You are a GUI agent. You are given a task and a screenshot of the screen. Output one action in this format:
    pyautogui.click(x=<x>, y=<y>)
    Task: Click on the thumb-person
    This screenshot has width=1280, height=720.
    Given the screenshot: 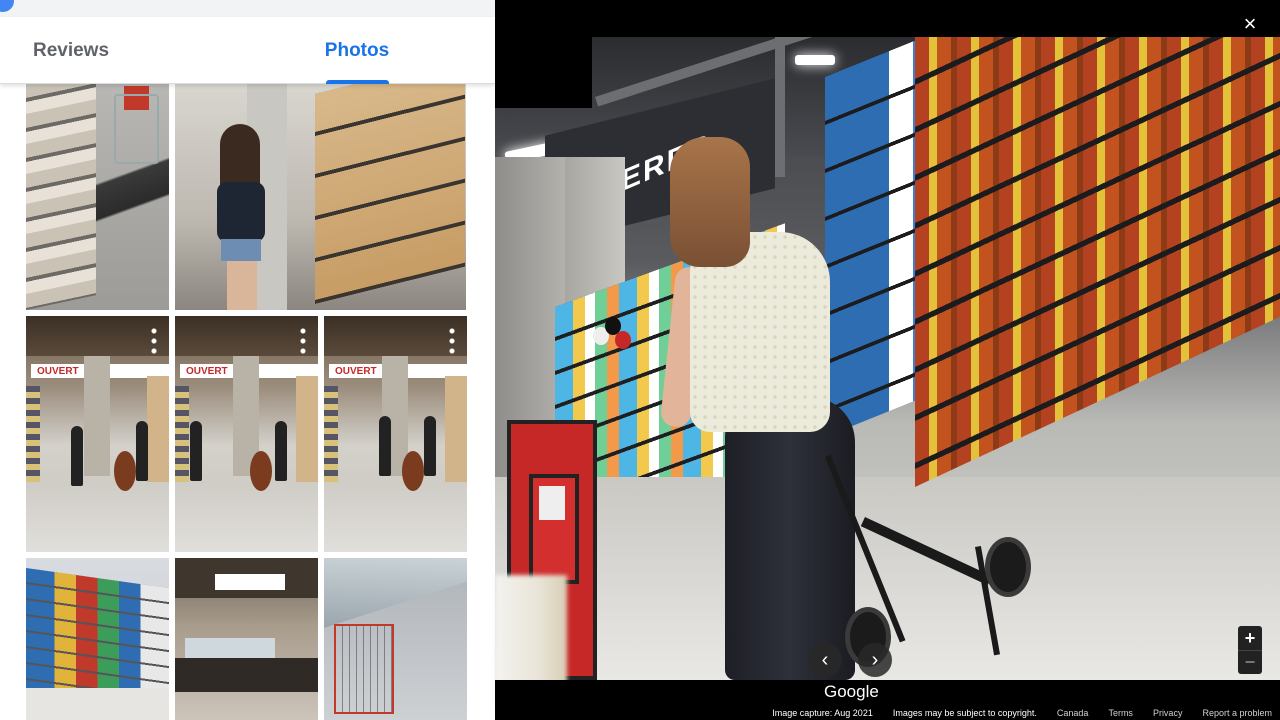 What is the action you would take?
    pyautogui.click(x=240, y=217)
    